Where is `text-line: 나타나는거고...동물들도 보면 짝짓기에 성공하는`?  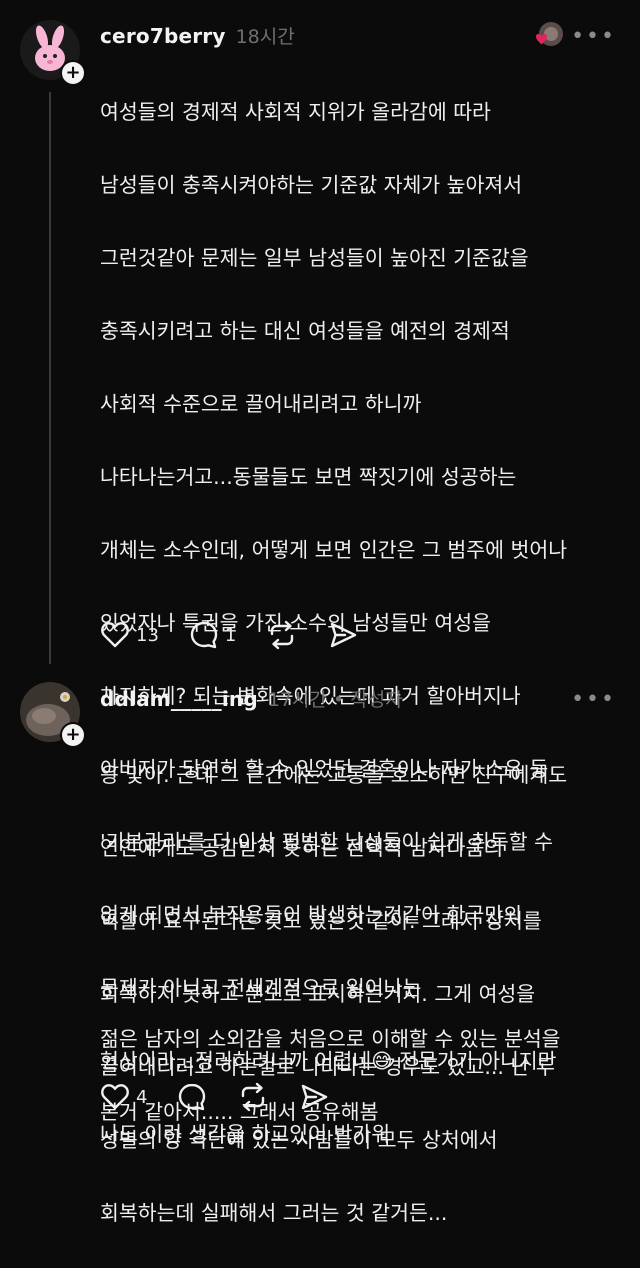
text-line: 나타나는거고...동물들도 보면 짝짓기에 성공하는 is located at coordinates (308, 476).